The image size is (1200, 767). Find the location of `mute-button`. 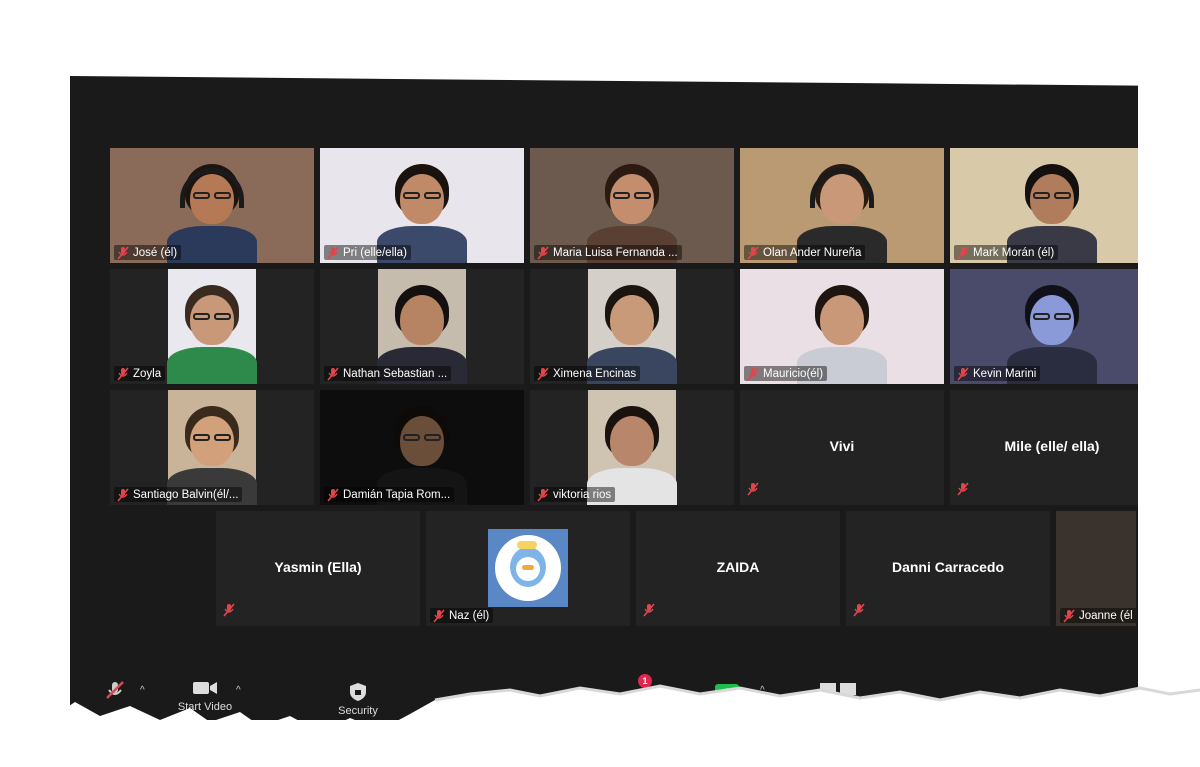

mute-button is located at coordinates (115, 692).